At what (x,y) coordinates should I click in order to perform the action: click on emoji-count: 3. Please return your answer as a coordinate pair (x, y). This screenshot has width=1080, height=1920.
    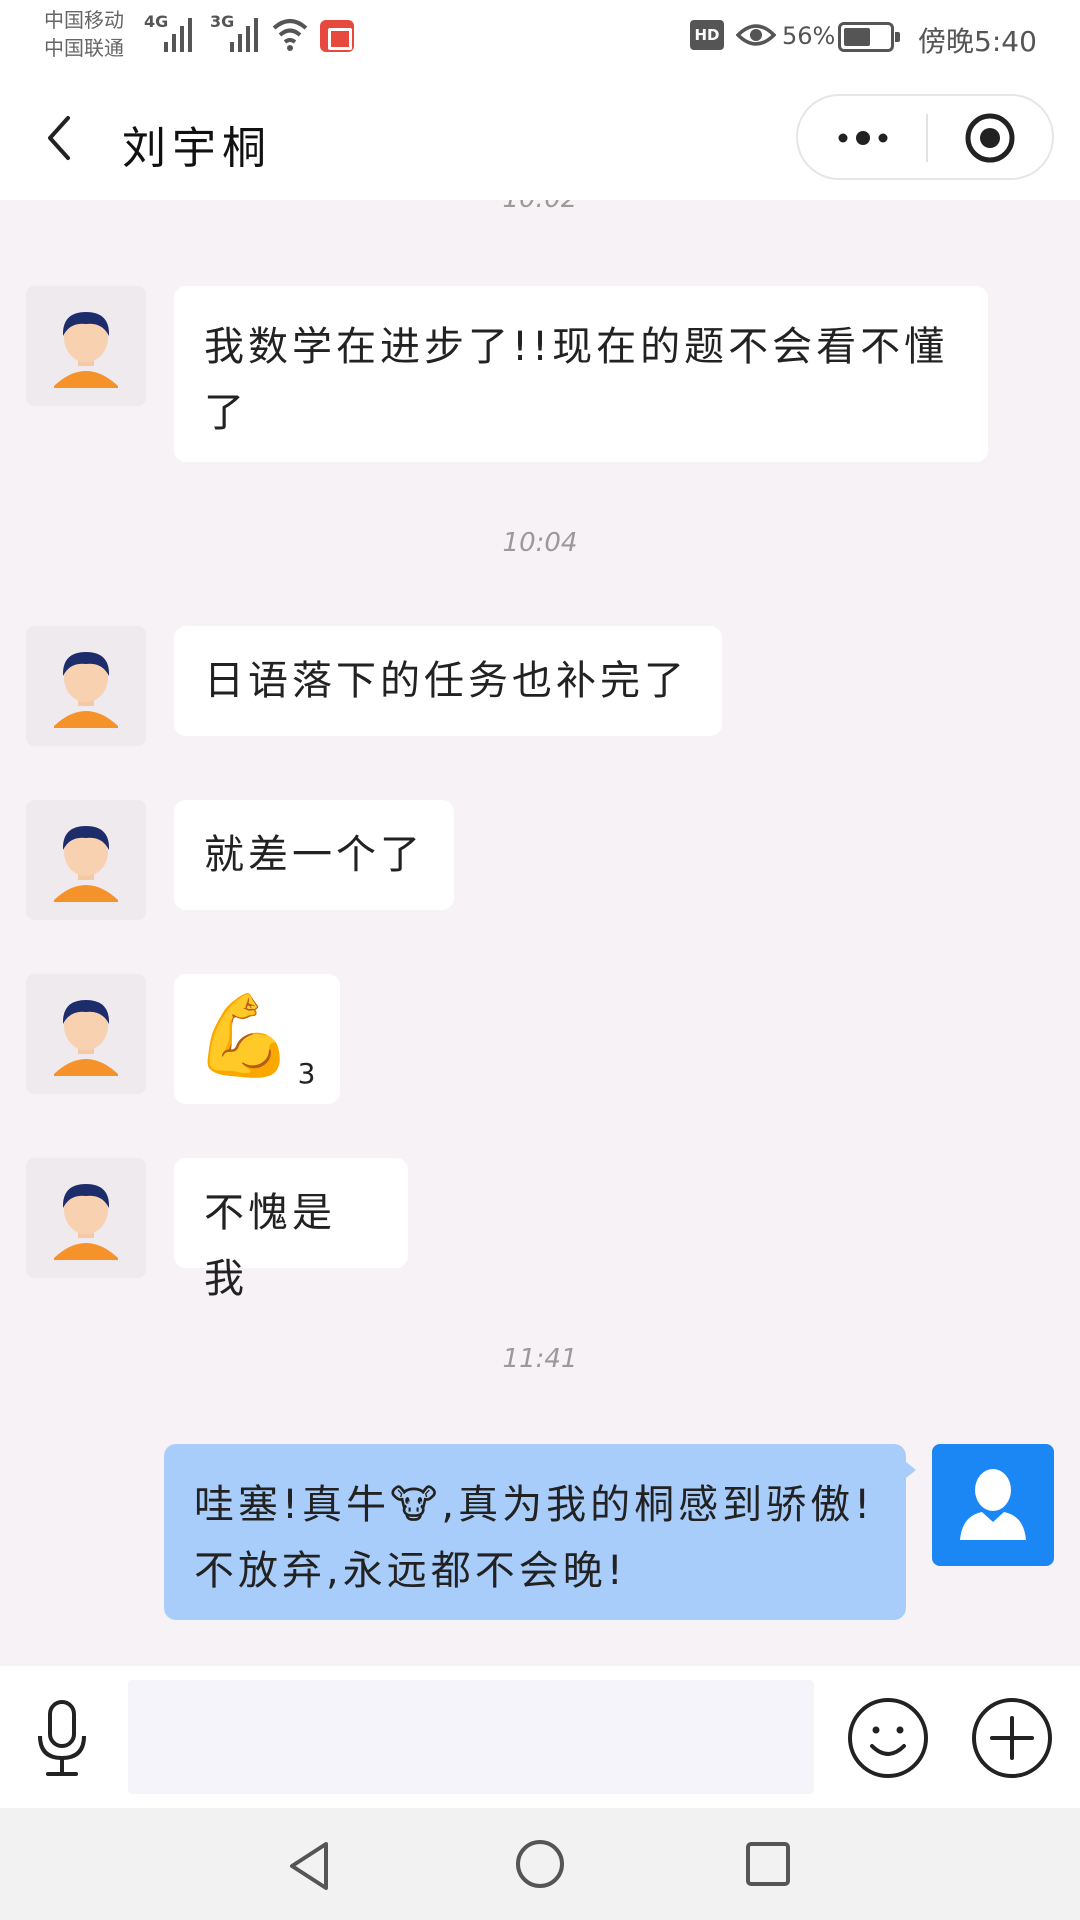
    Looking at the image, I should click on (306, 1073).